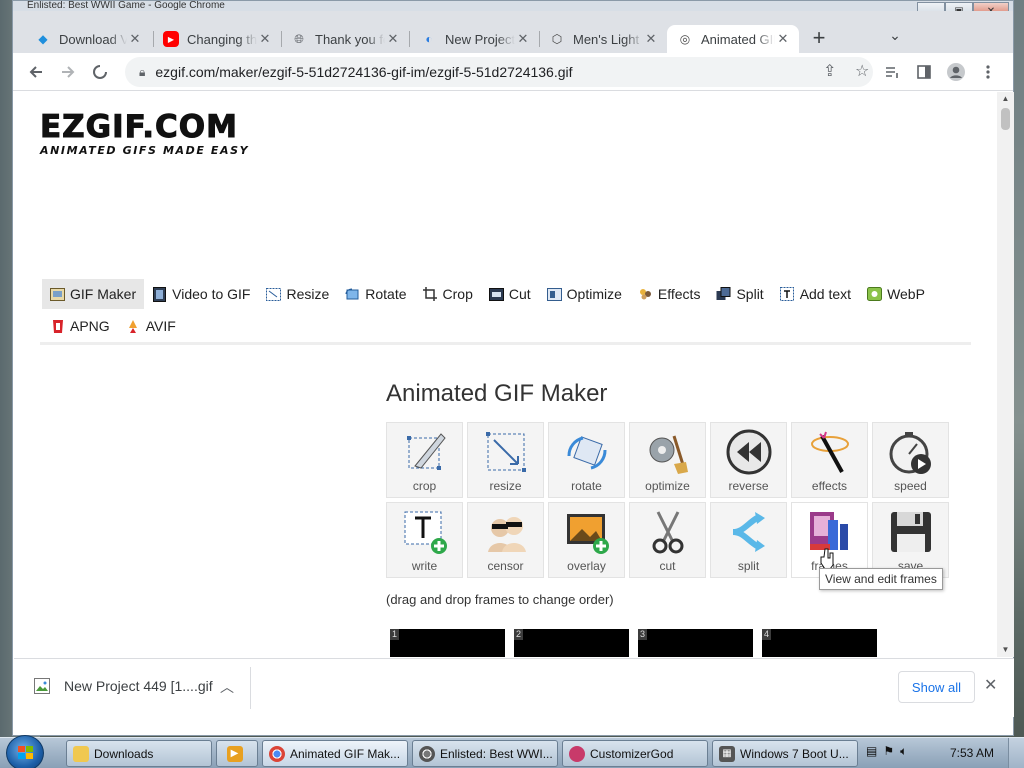  I want to click on scroll-up-arrow-icon: ▲, so click(1005, 99).